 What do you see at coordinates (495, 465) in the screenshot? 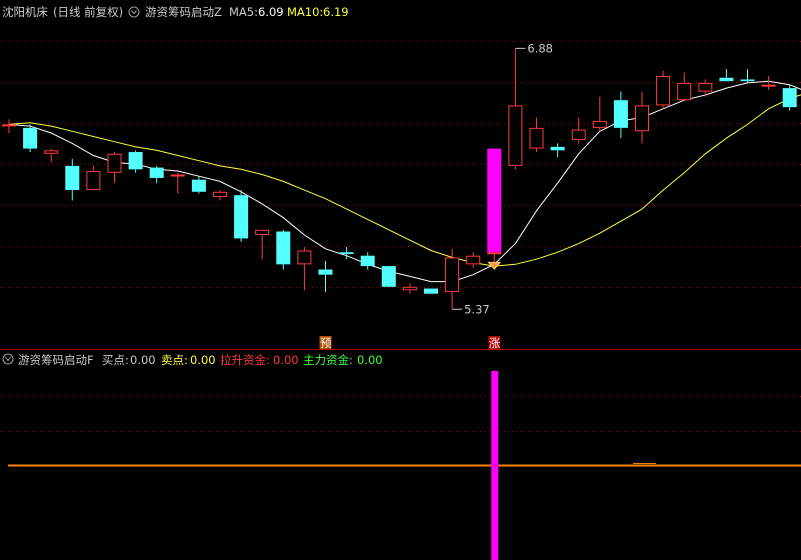
I see `signal-spike-bar` at bounding box center [495, 465].